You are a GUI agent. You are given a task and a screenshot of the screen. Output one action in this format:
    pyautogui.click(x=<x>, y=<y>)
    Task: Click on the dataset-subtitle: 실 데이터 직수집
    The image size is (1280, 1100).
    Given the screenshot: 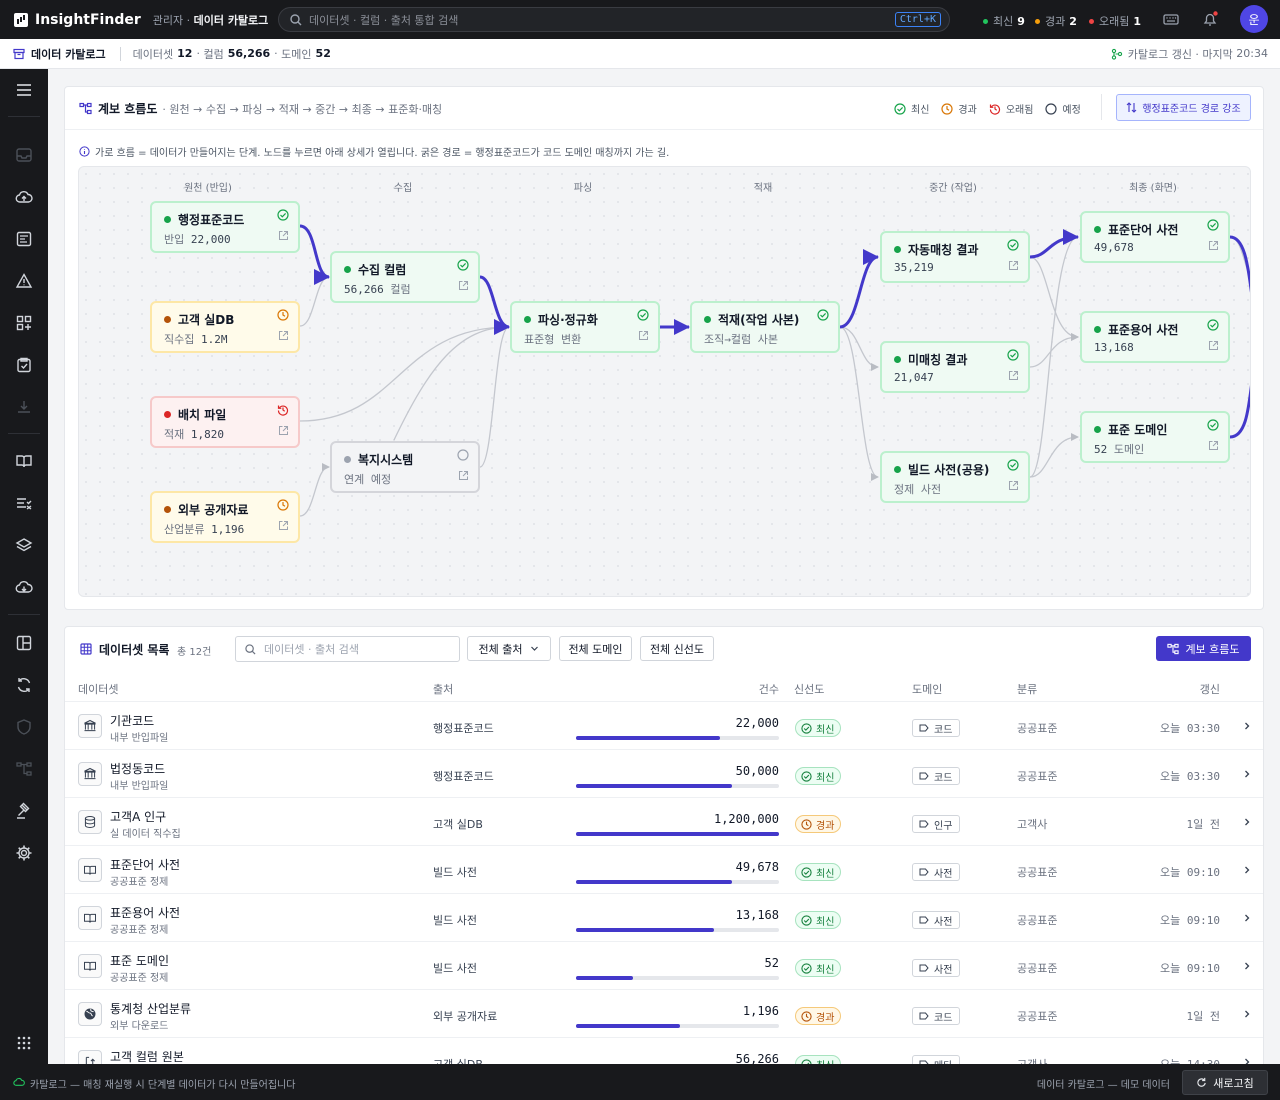 What is the action you would take?
    pyautogui.click(x=145, y=834)
    